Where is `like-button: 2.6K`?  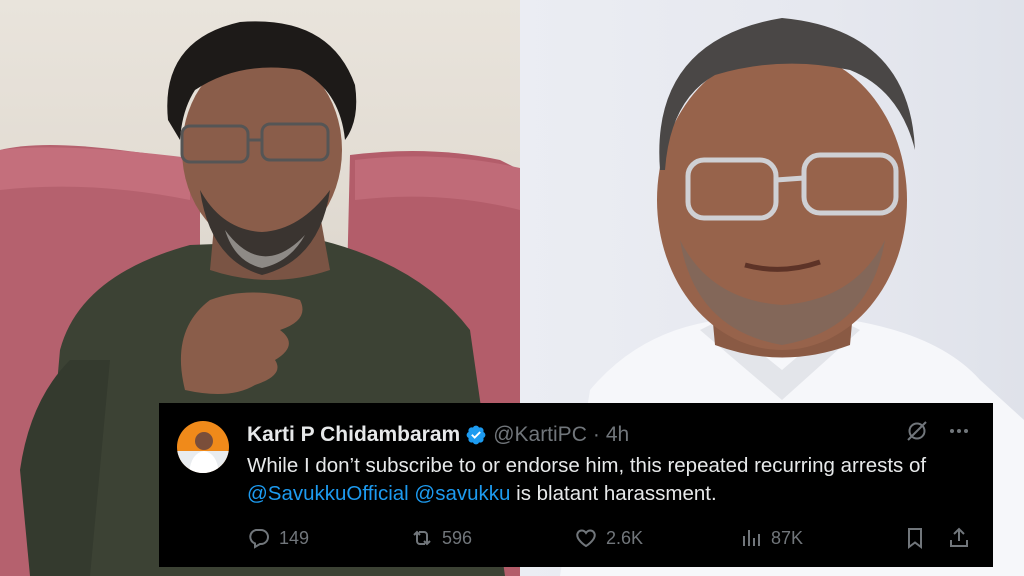
like-button: 2.6K is located at coordinates (608, 538).